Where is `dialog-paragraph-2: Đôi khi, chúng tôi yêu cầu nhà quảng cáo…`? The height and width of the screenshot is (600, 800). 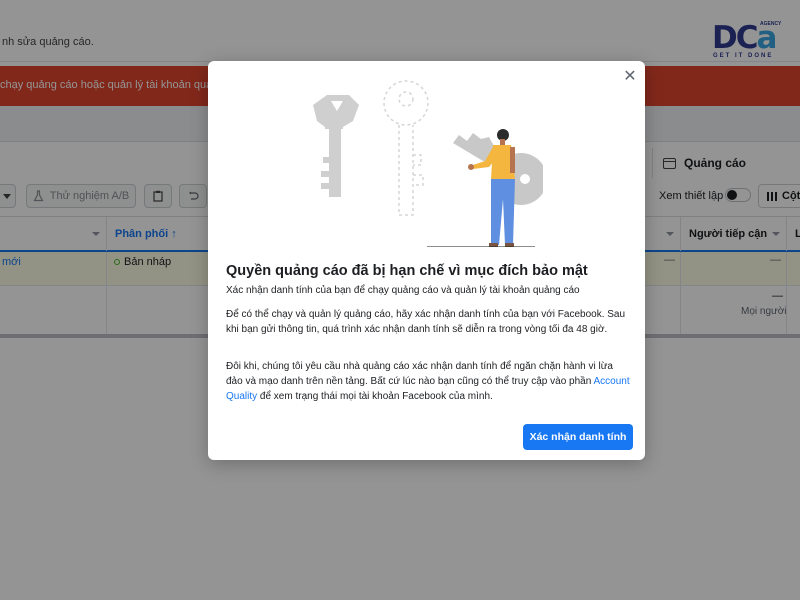 dialog-paragraph-2: Đôi khi, chúng tôi yêu cầu nhà quảng cáo… is located at coordinates (428, 381).